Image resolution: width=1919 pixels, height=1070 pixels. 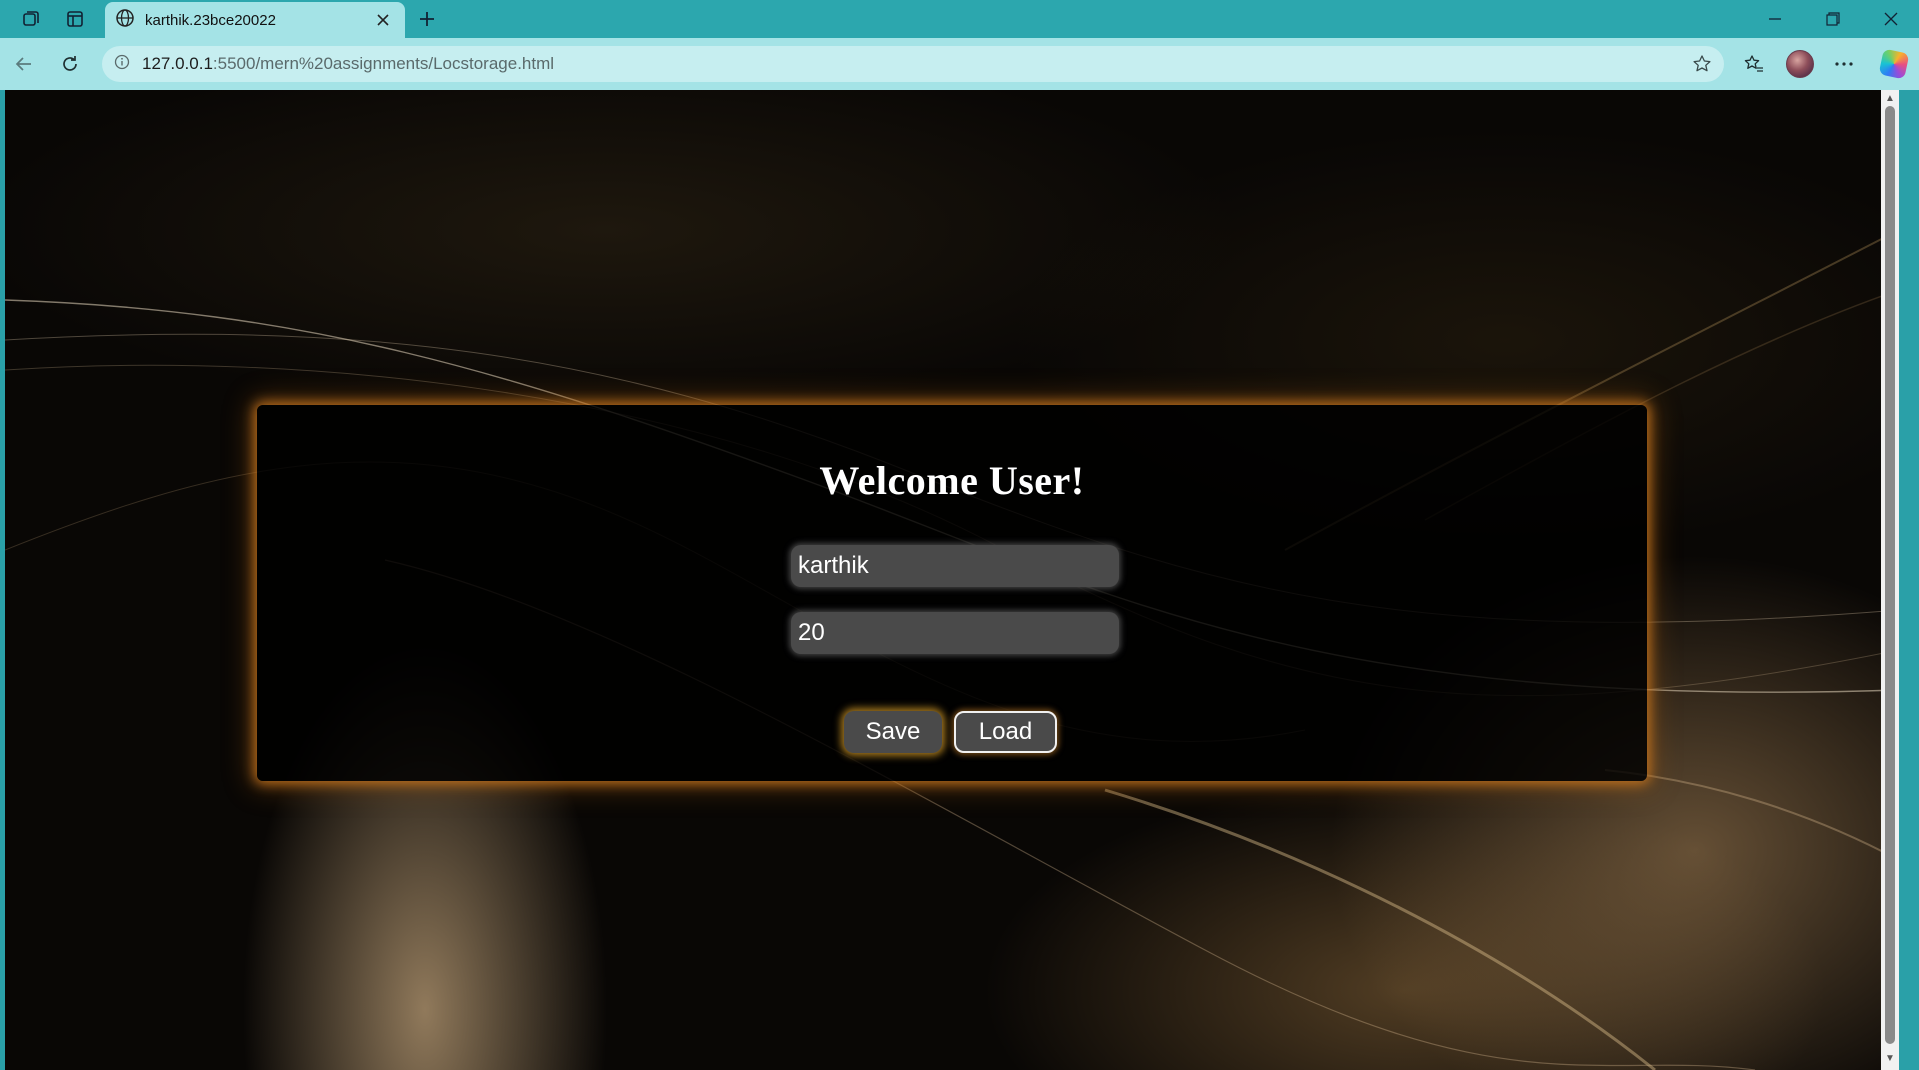 What do you see at coordinates (1702, 64) in the screenshot?
I see `favorite-star-icon` at bounding box center [1702, 64].